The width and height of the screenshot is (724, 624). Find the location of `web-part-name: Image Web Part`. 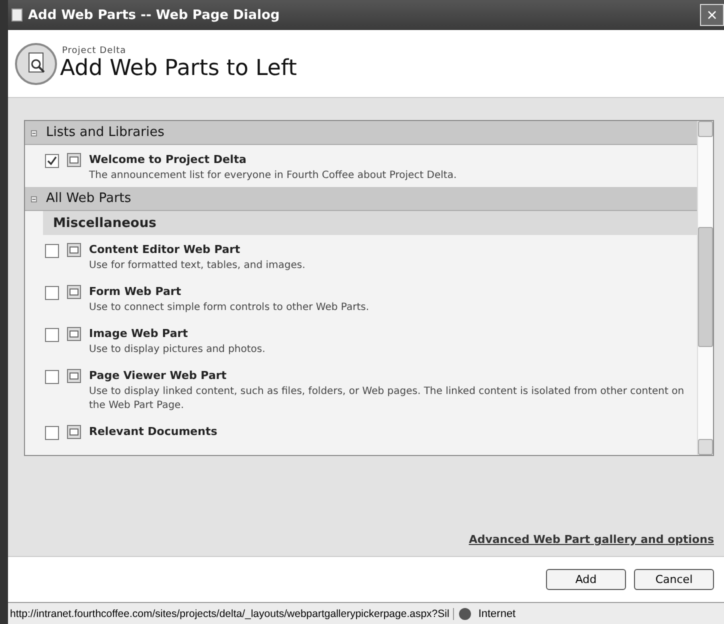

web-part-name: Image Web Part is located at coordinates (139, 333).